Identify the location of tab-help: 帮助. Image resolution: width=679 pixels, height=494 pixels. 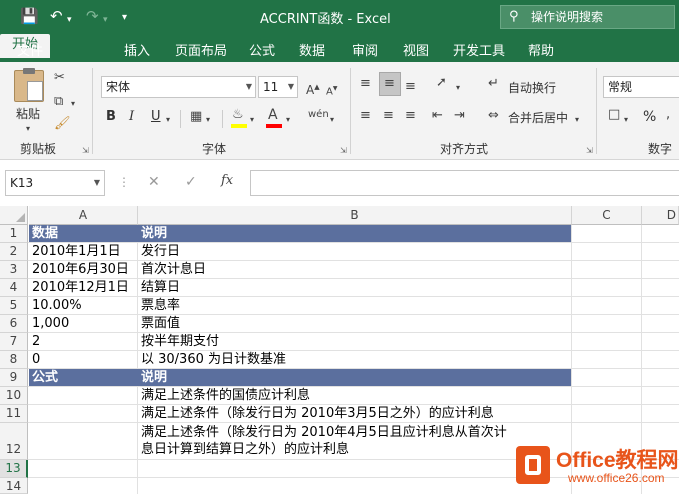
(541, 49).